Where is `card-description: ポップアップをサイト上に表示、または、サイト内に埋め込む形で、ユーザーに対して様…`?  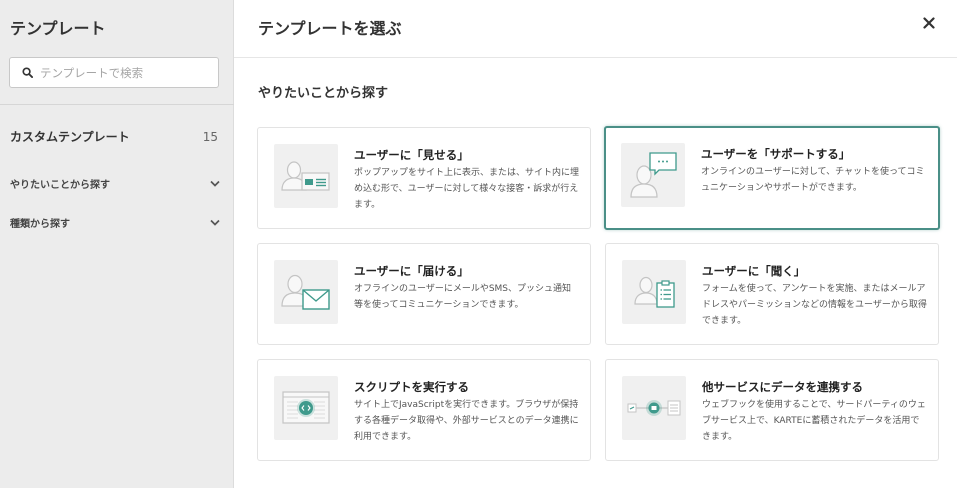 card-description: ポップアップをサイト上に表示、または、サイト内に埋め込む形で、ユーザーに対して様… is located at coordinates (467, 189).